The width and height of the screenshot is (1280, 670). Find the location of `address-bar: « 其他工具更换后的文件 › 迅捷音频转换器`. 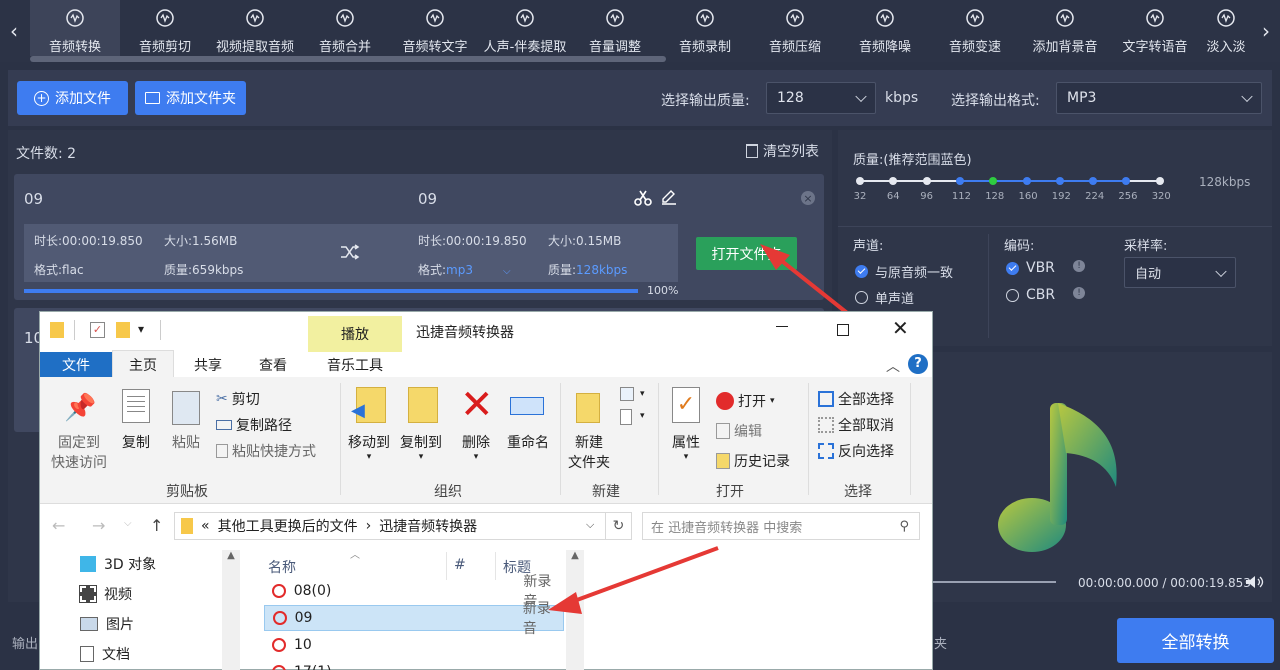

address-bar: « 其他工具更换后的文件 › 迅捷音频转换器 is located at coordinates (390, 526).